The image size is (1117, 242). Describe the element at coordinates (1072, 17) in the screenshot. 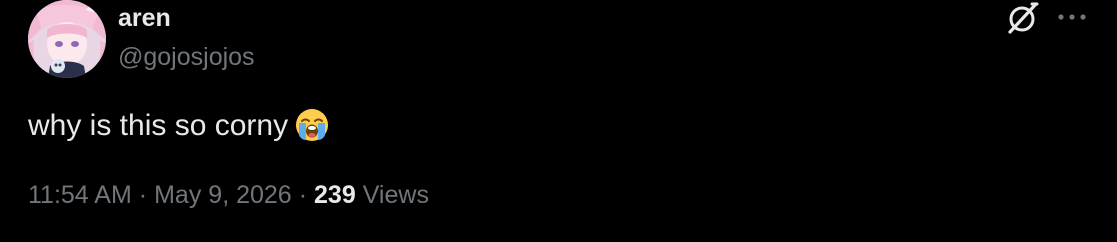

I see `more-icon` at that location.